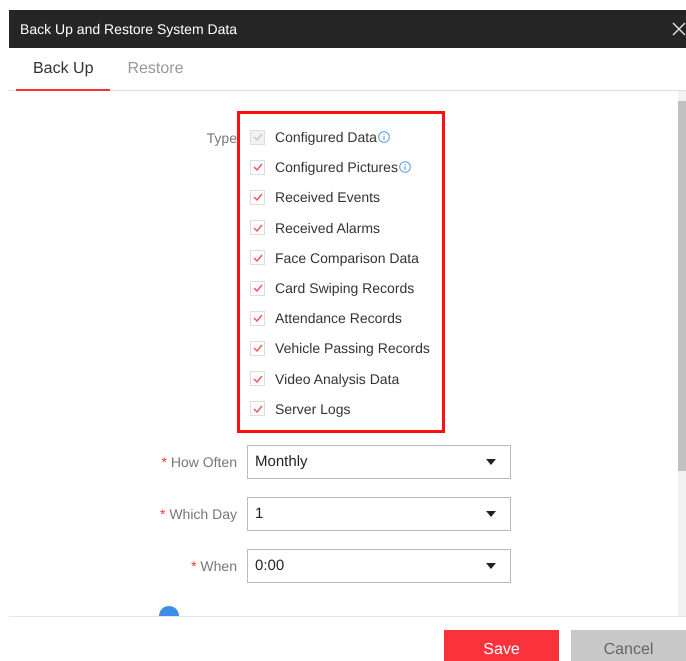 Image resolution: width=686 pixels, height=661 pixels. Describe the element at coordinates (337, 378) in the screenshot. I see `checkbox-label: Video Analysis Data` at that location.